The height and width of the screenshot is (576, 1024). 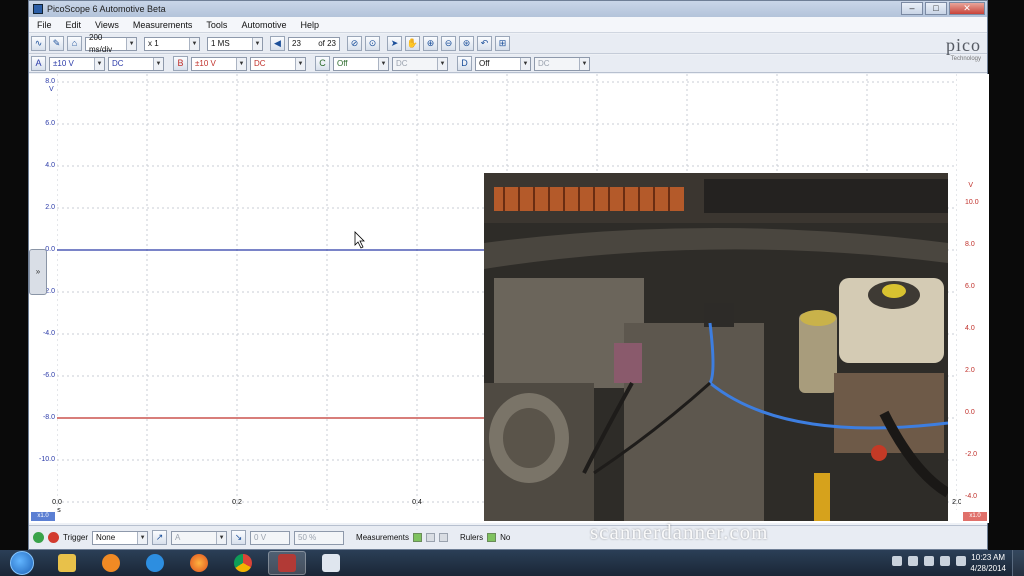 I want to click on trigger-channel-select: A ▼, so click(x=199, y=537).